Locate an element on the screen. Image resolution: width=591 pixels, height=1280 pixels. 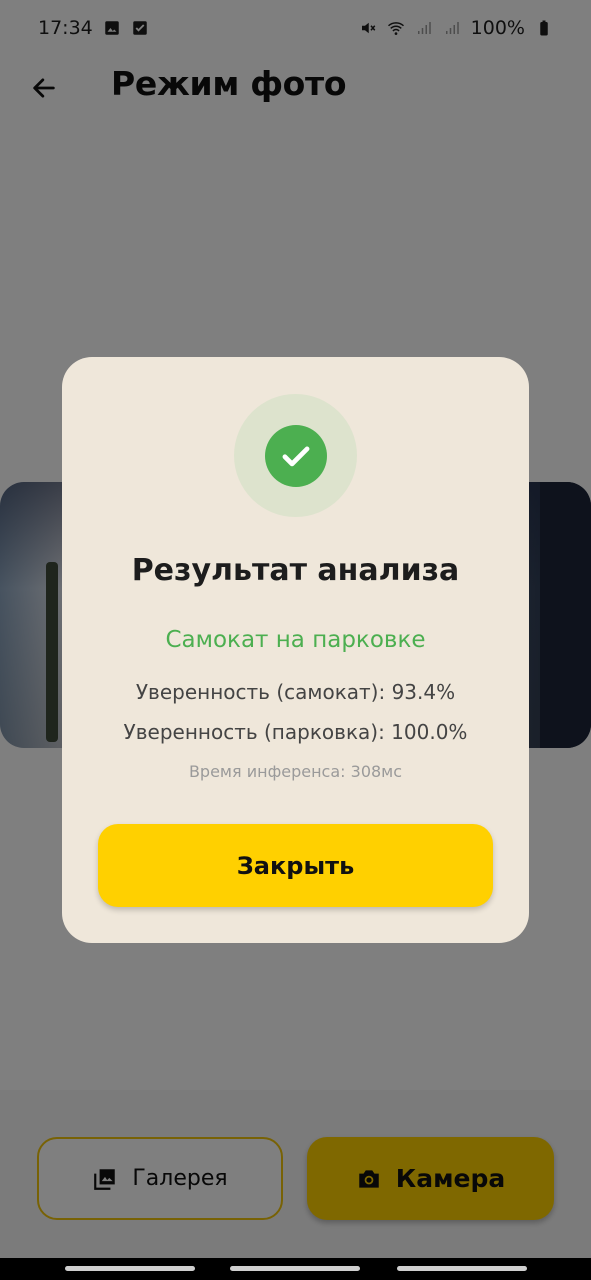
inference-time: Время инференса: 308мс is located at coordinates (295, 771).